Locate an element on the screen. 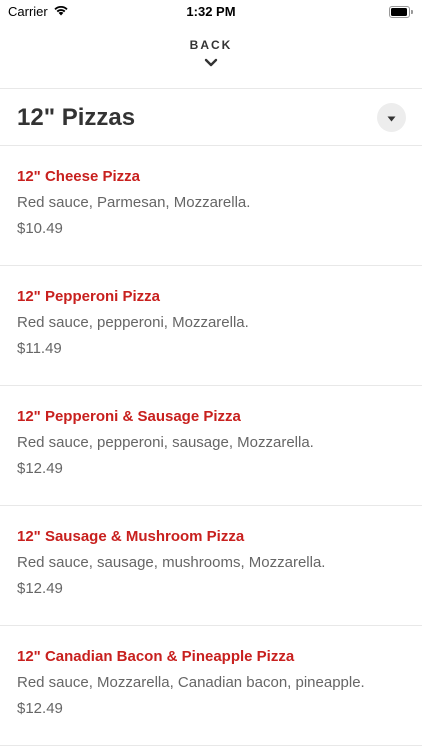  item-name: 12" Cheese Pizza is located at coordinates (79, 176).